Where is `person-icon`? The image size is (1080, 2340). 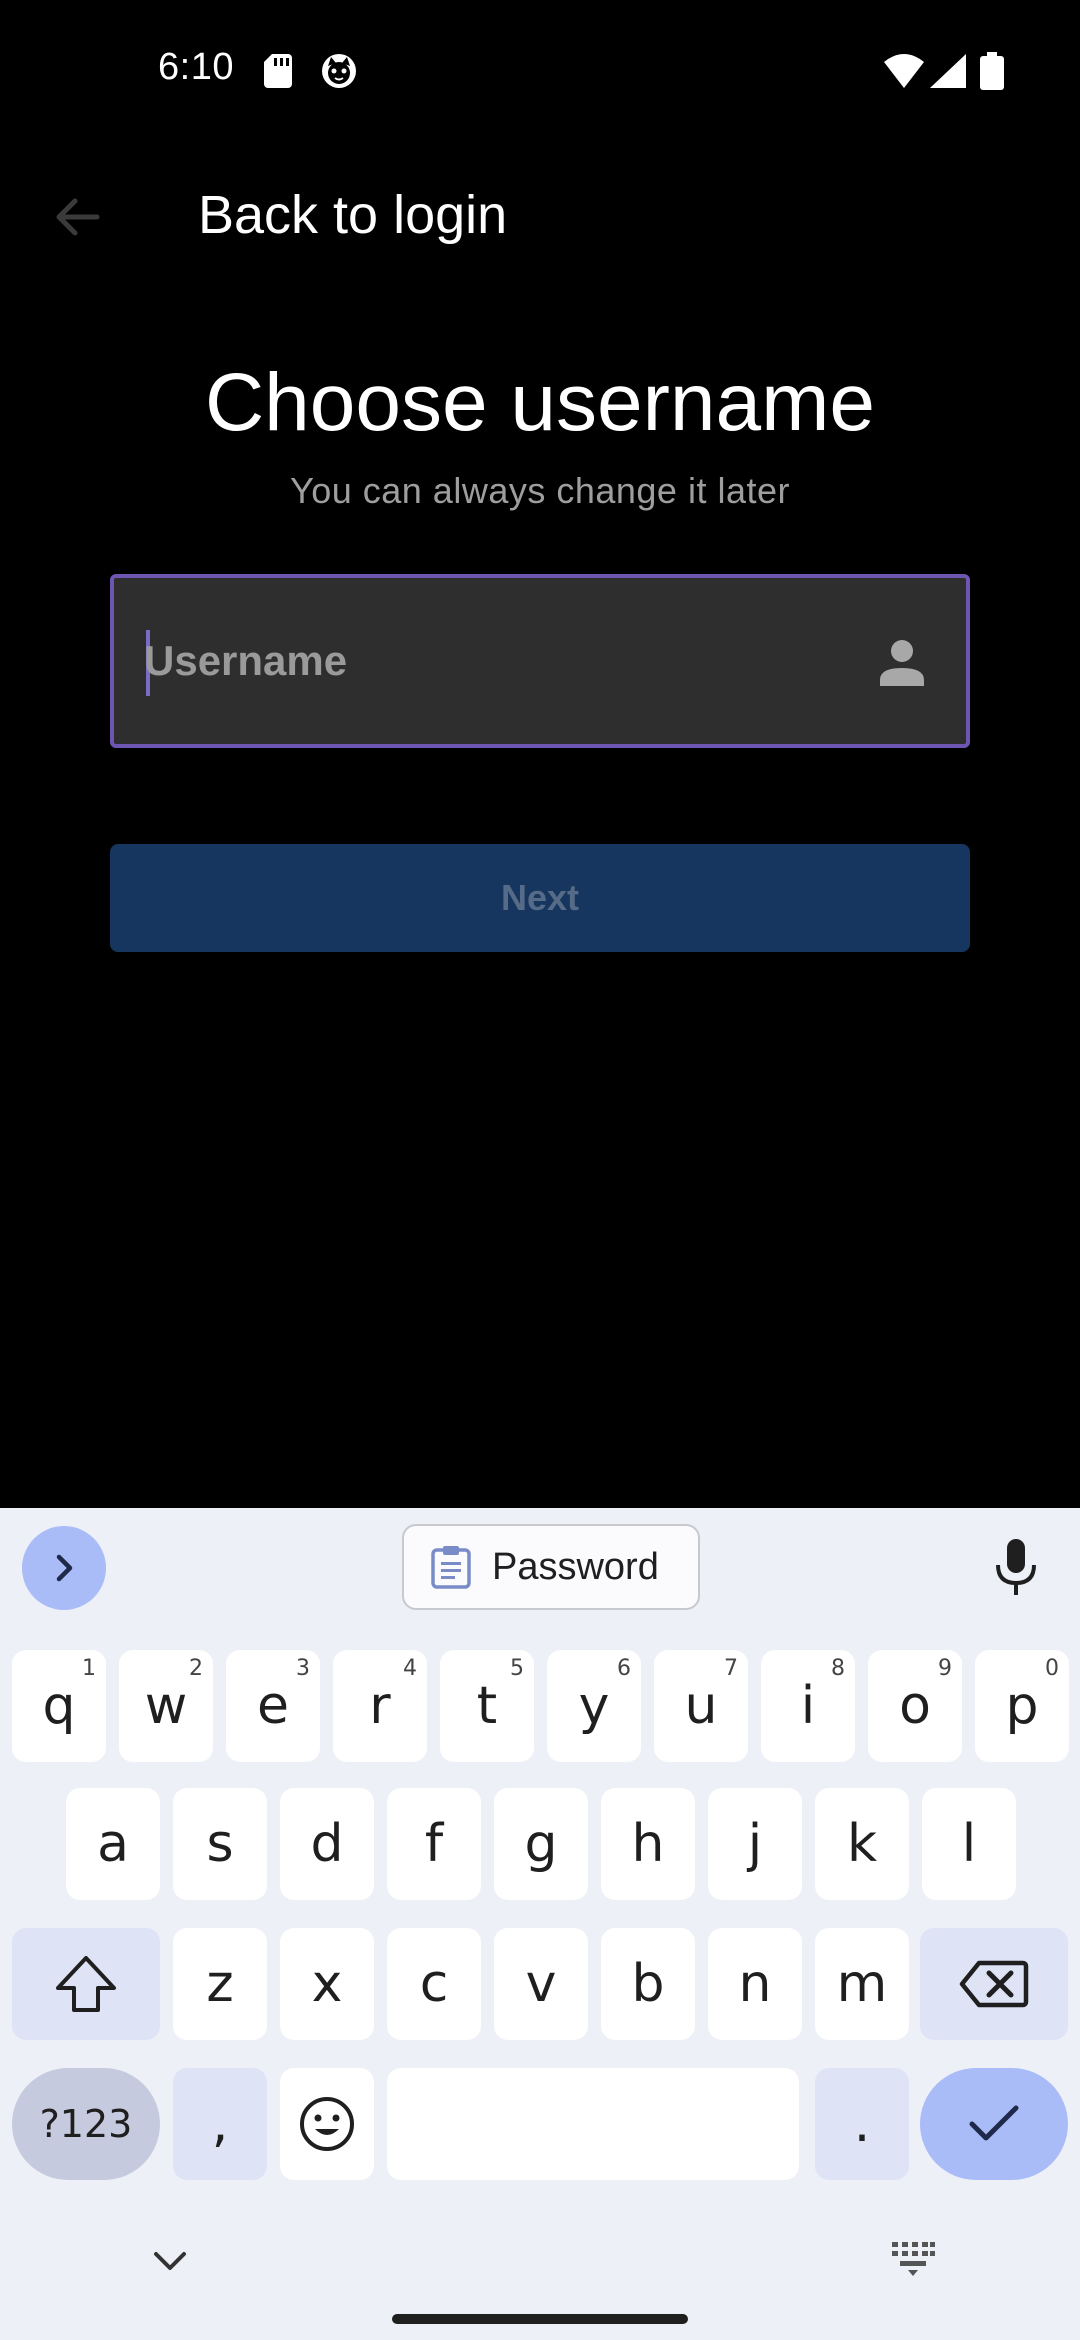
person-icon is located at coordinates (902, 663).